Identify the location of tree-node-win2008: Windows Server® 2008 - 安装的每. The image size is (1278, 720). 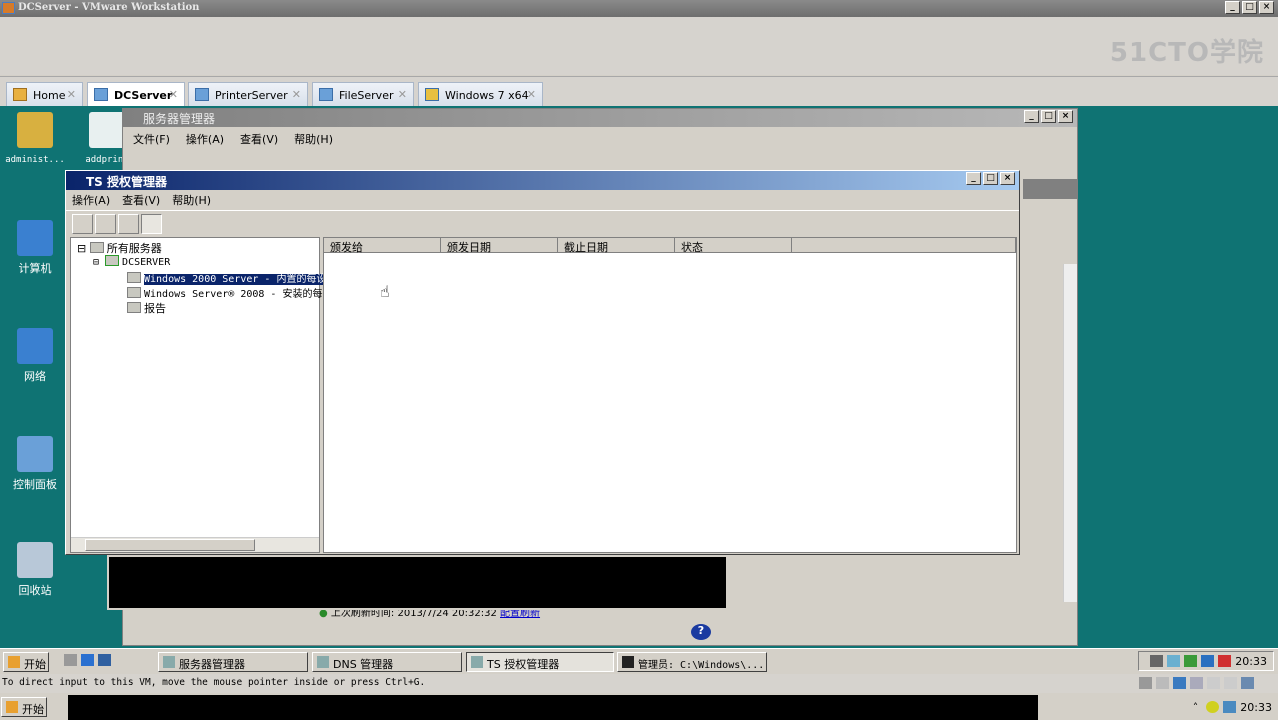
(224, 292).